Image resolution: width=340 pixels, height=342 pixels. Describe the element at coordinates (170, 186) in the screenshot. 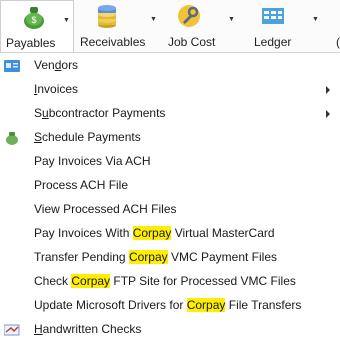

I see `menu-item-process-ach-file: Process ACH File` at that location.